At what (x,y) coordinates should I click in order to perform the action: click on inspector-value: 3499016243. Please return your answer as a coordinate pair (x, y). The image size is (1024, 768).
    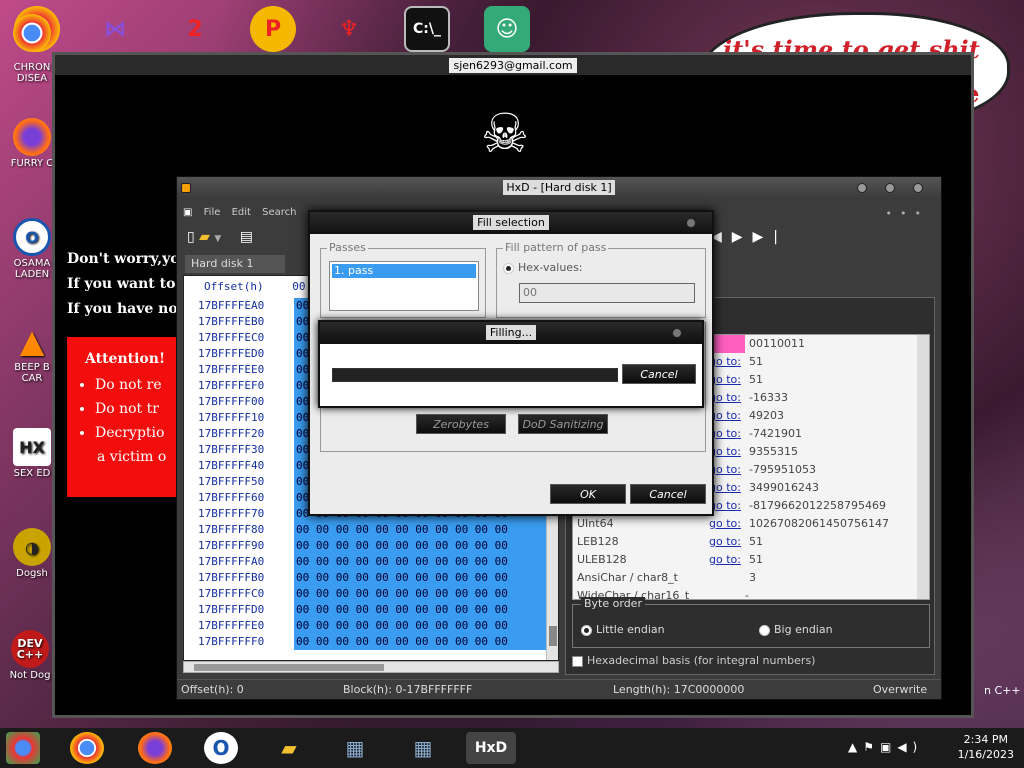
    Looking at the image, I should click on (784, 487).